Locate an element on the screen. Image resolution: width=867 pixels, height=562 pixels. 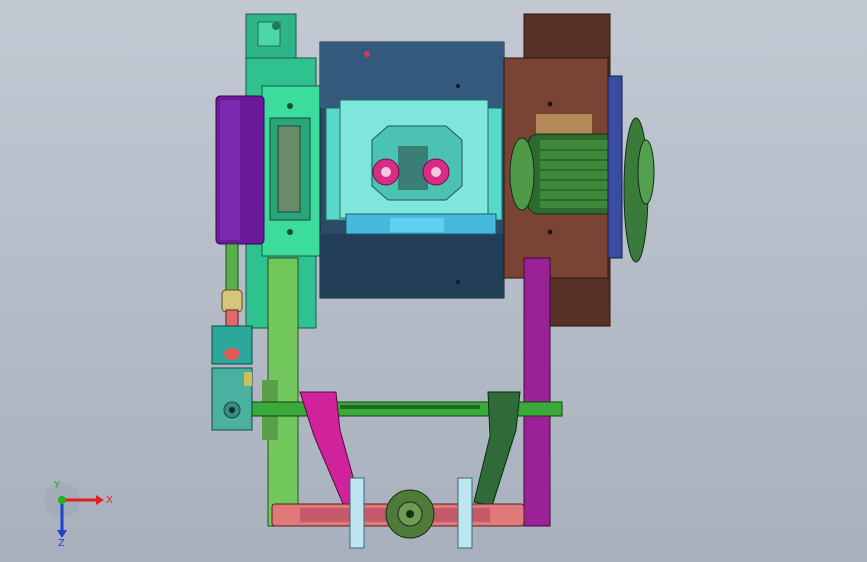
z-axis-label: Z is located at coordinates (61, 543).